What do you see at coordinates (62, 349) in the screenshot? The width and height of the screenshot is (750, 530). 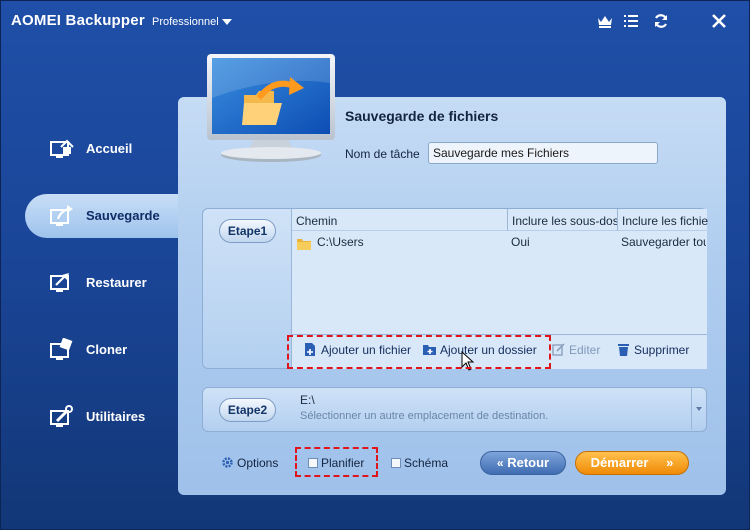 I see `clone-icon` at bounding box center [62, 349].